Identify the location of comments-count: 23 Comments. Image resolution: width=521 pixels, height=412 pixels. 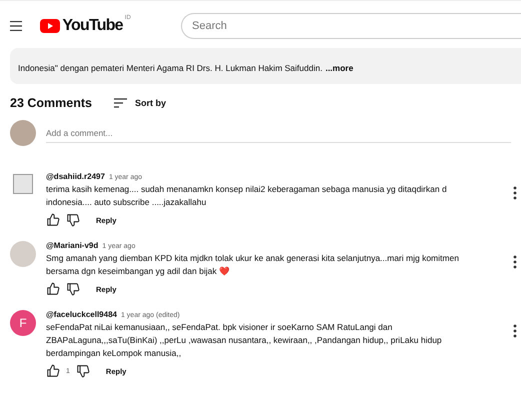
(51, 103).